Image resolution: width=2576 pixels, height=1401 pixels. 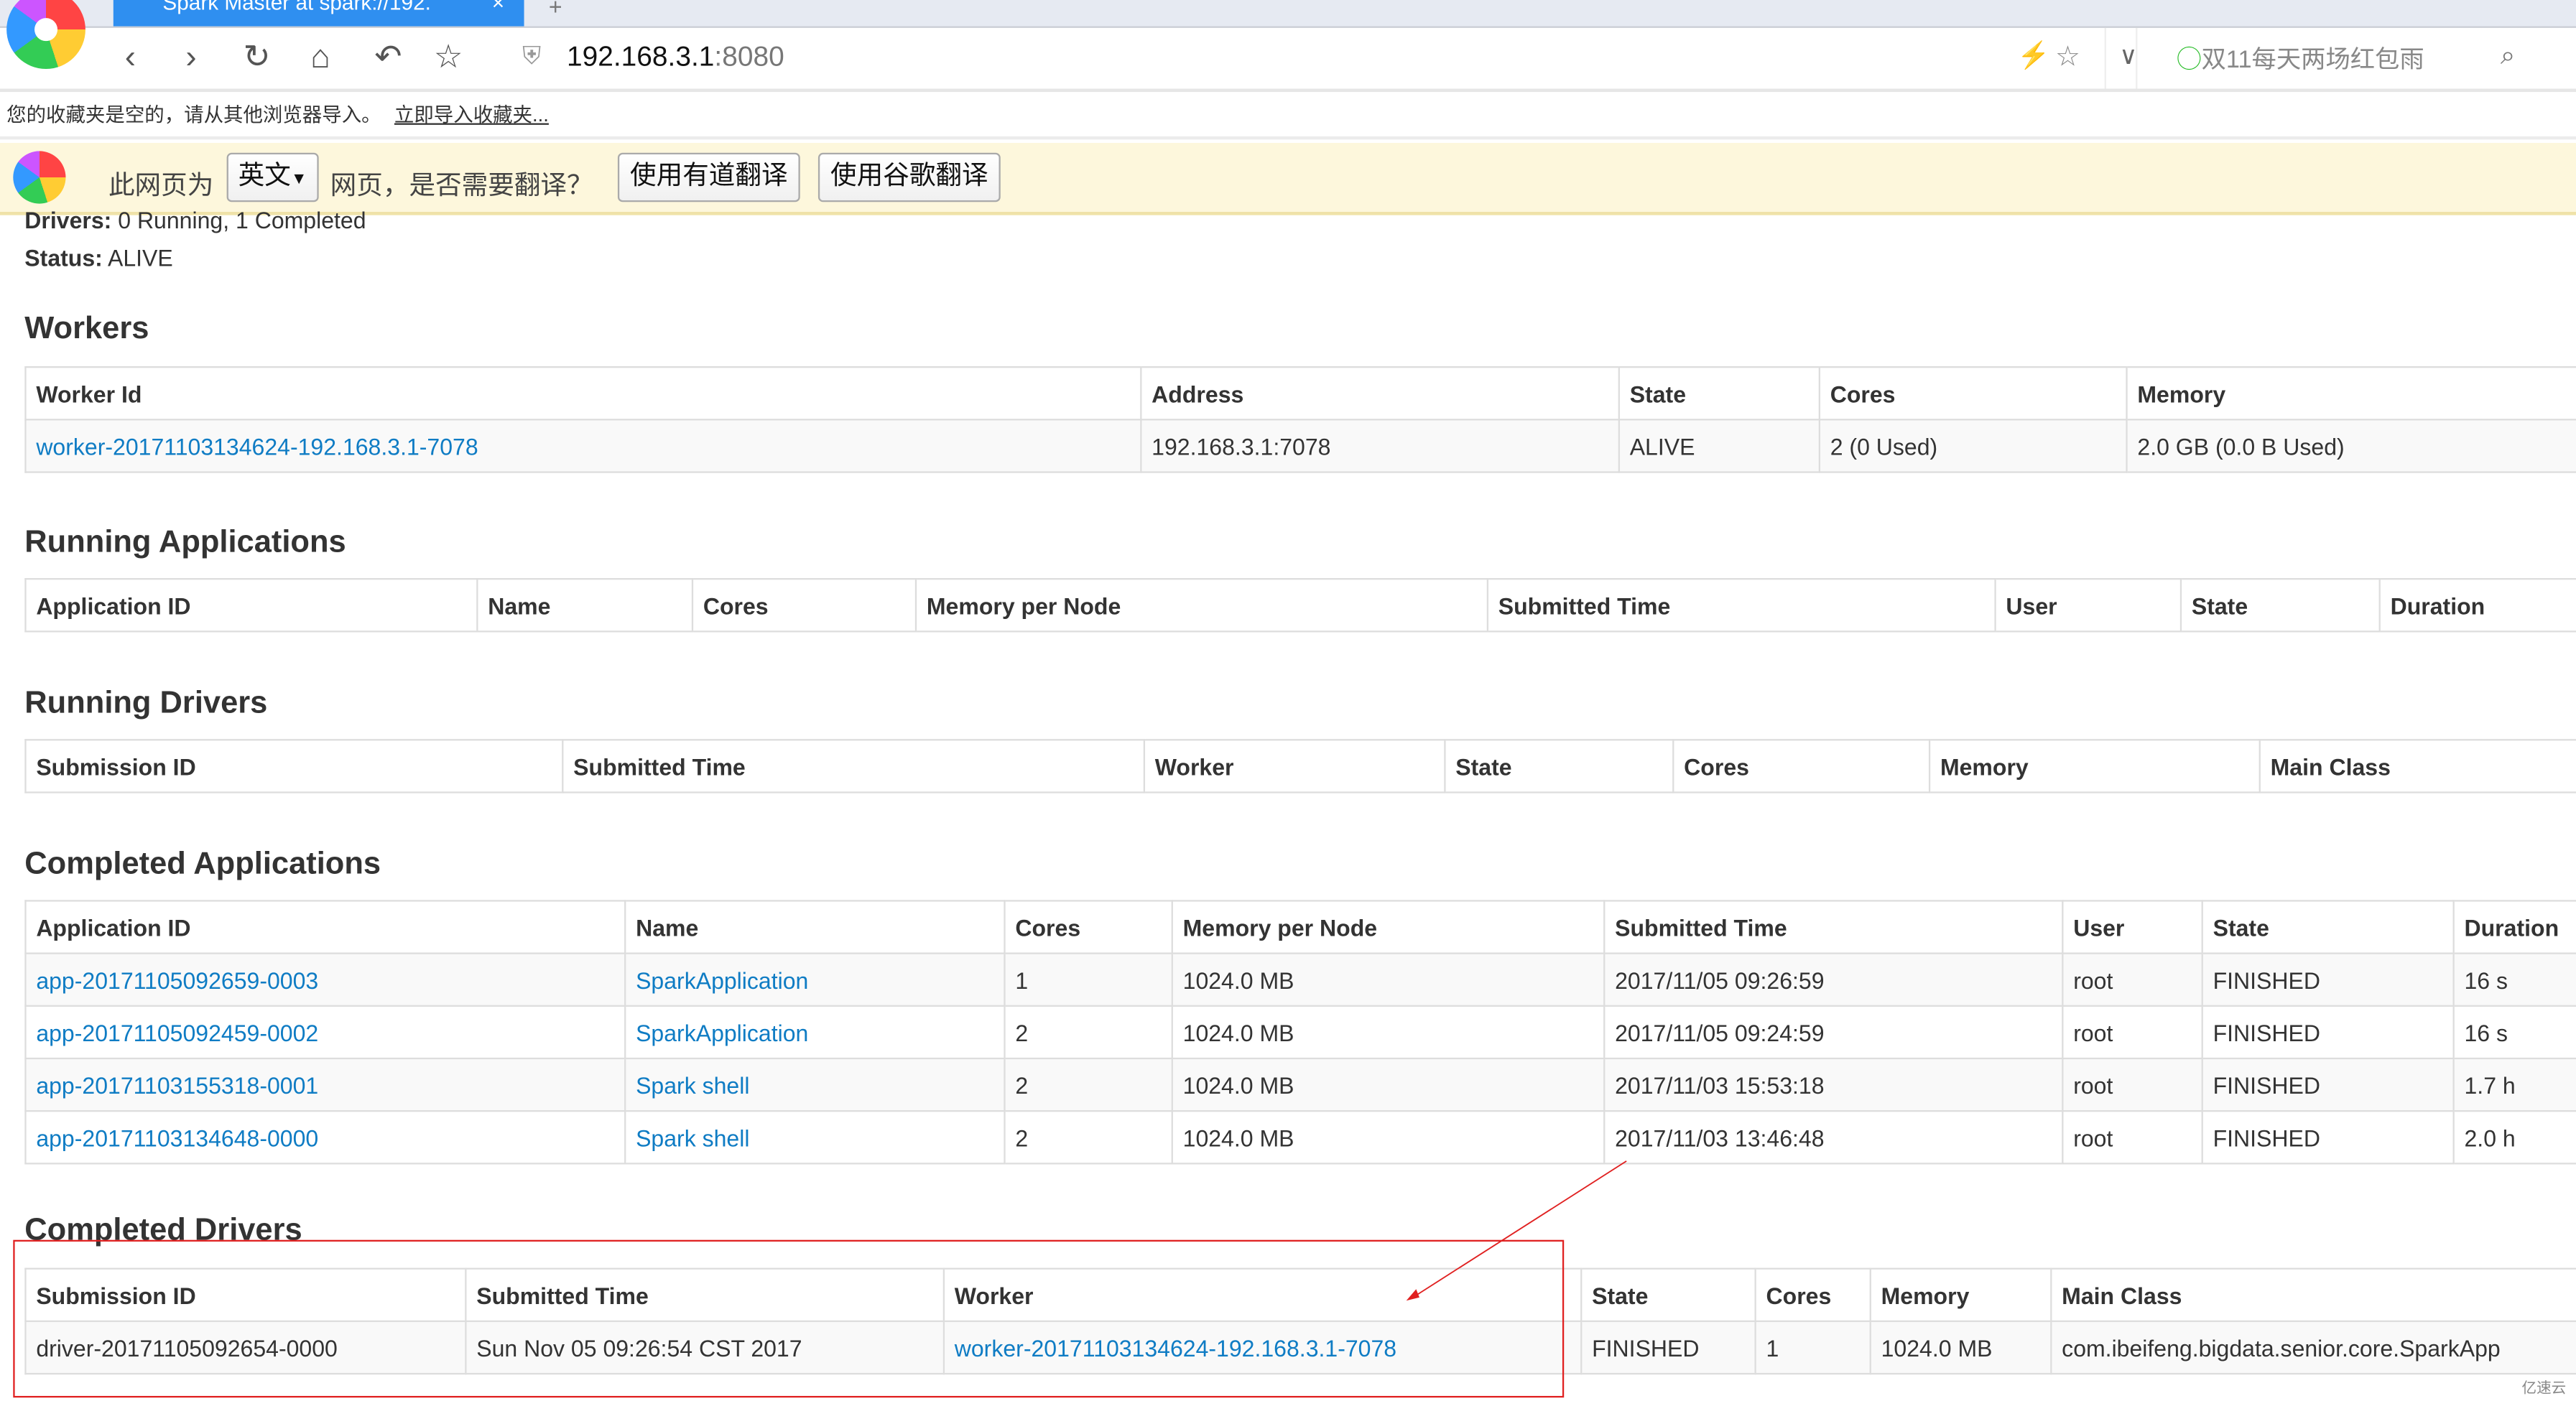 What do you see at coordinates (1519, 1229) in the screenshot?
I see `annotation-arrow-line` at bounding box center [1519, 1229].